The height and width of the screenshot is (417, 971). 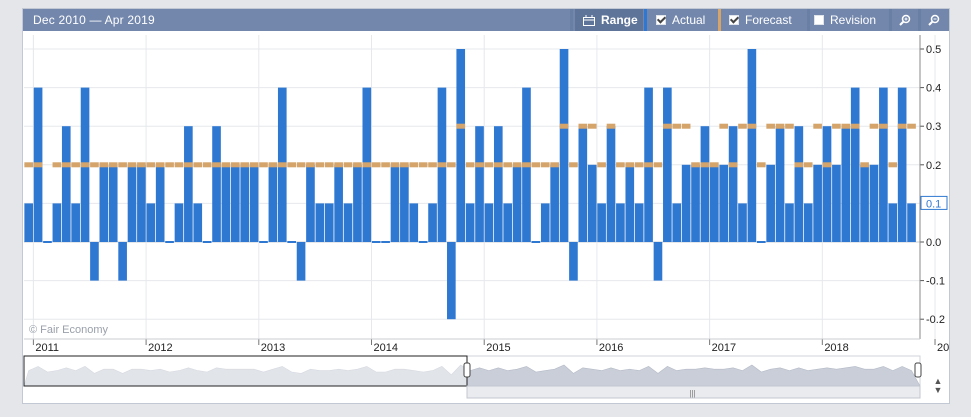 What do you see at coordinates (938, 388) in the screenshot?
I see `scroll-arrows: ▲ ▼` at bounding box center [938, 388].